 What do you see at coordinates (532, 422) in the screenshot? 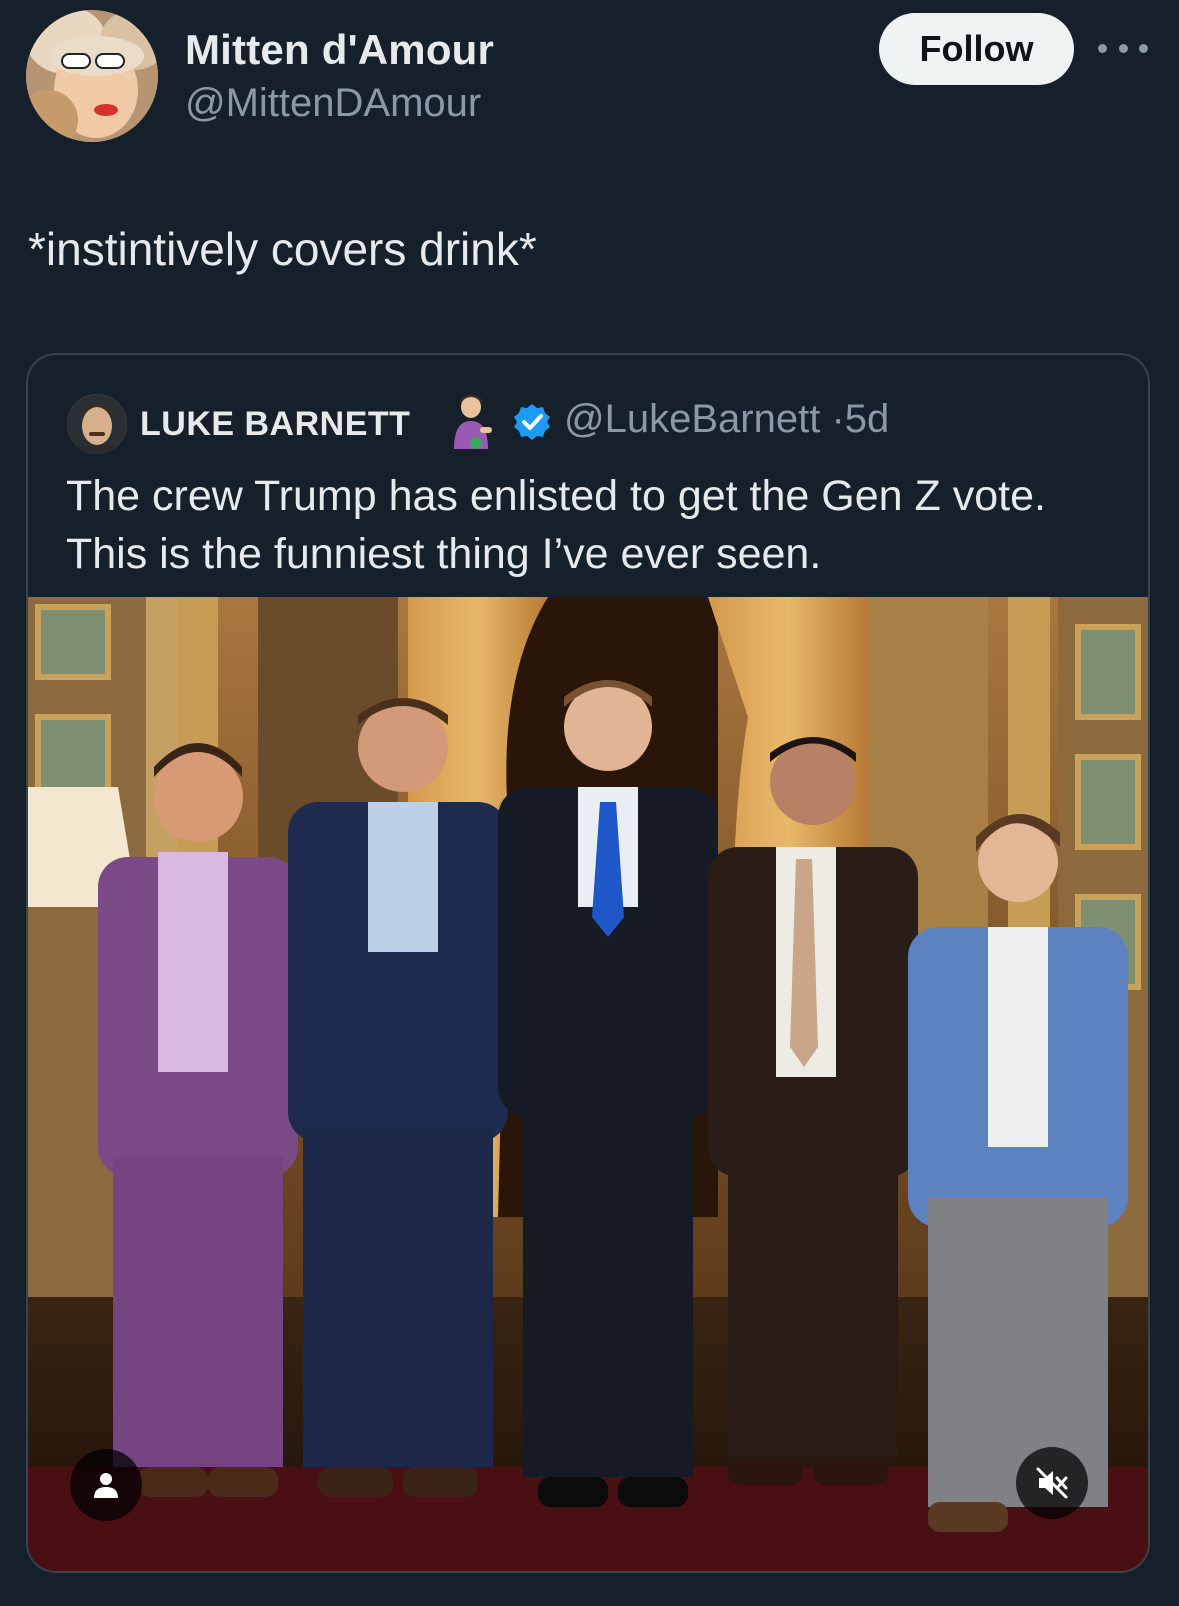
I see `verified-badge-icon` at bounding box center [532, 422].